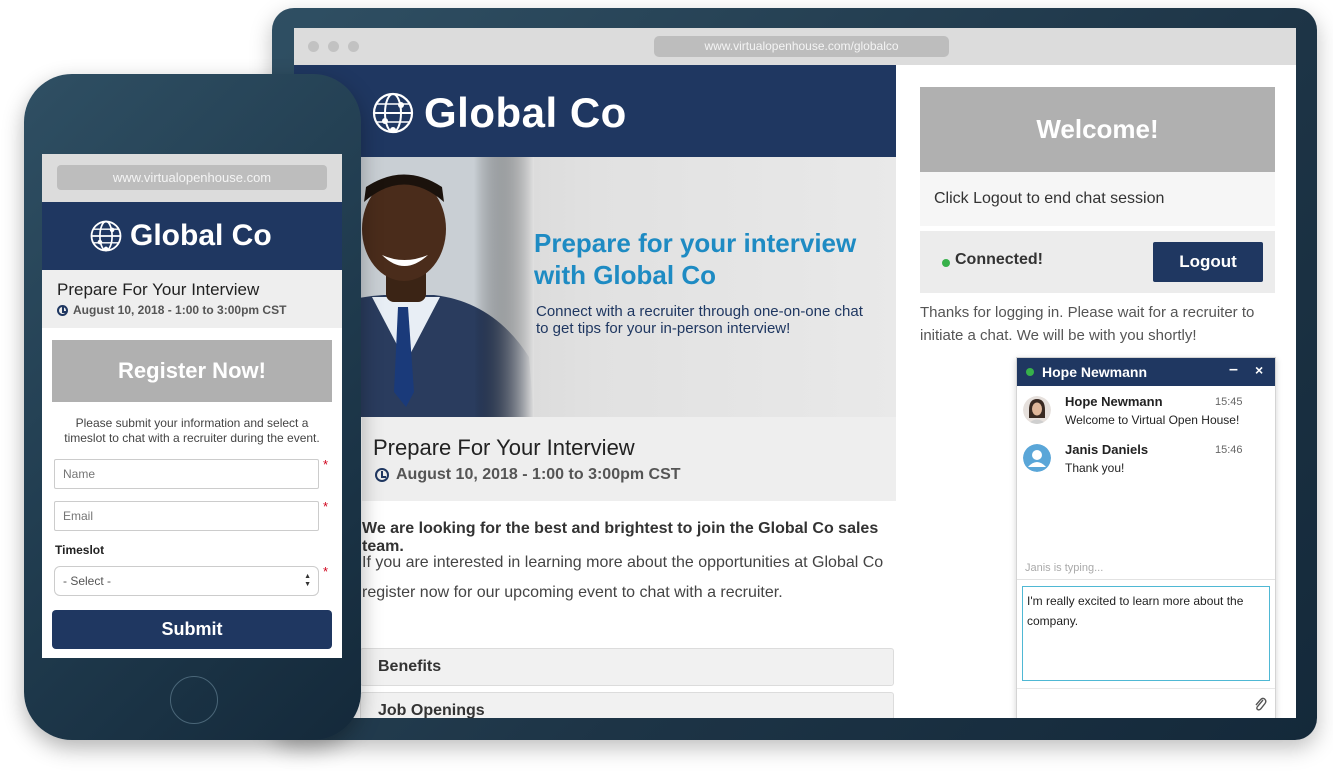  What do you see at coordinates (1097, 199) in the screenshot?
I see `logout-hint: Click Logout to end chat session` at bounding box center [1097, 199].